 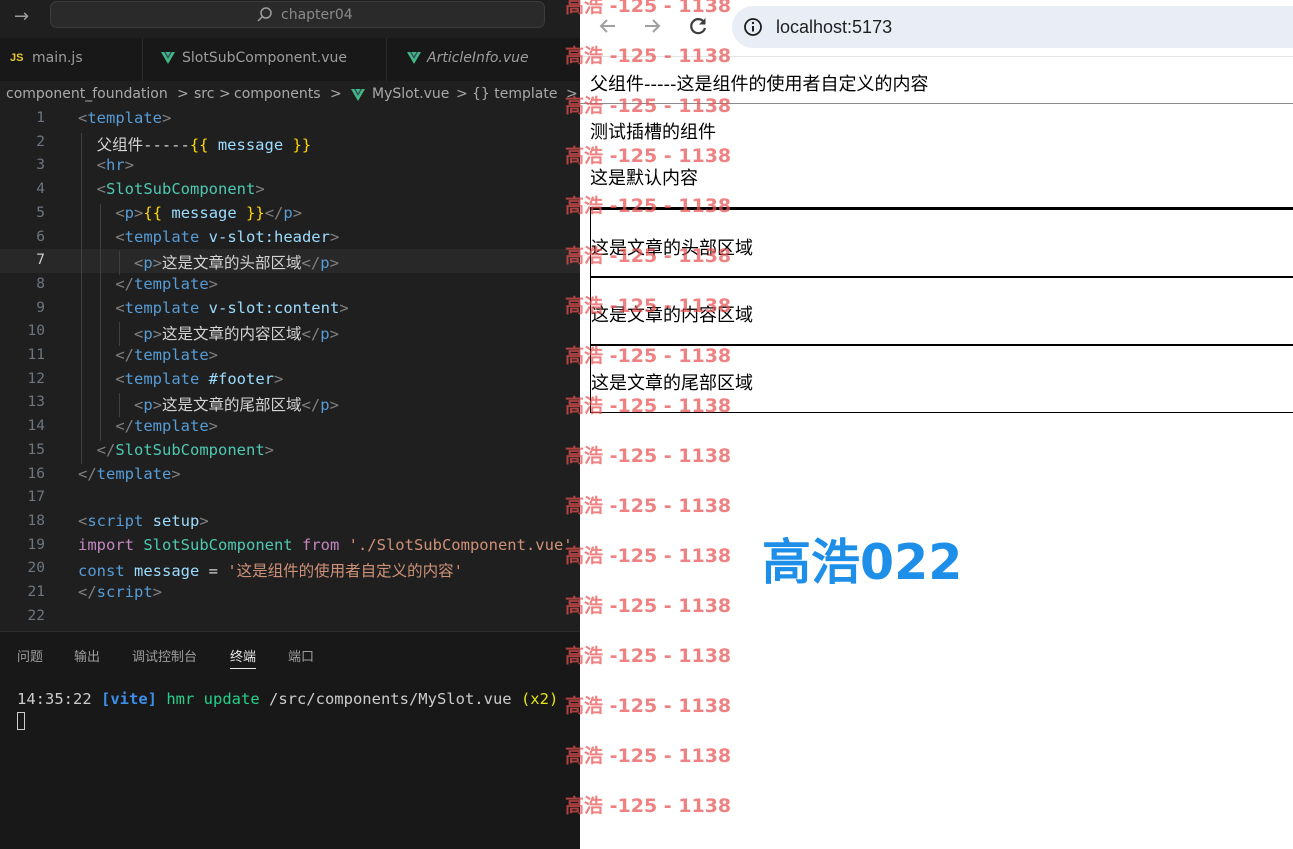 I want to click on code-token: message, so click(x=250, y=144).